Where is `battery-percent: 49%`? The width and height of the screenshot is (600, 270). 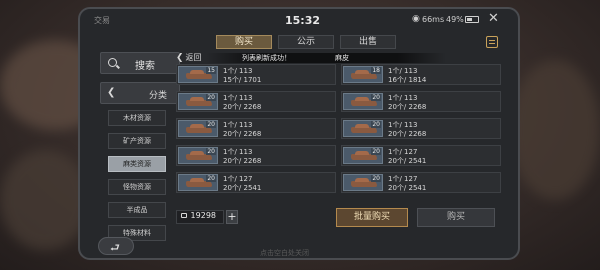
battery-percent: 49% is located at coordinates (455, 19).